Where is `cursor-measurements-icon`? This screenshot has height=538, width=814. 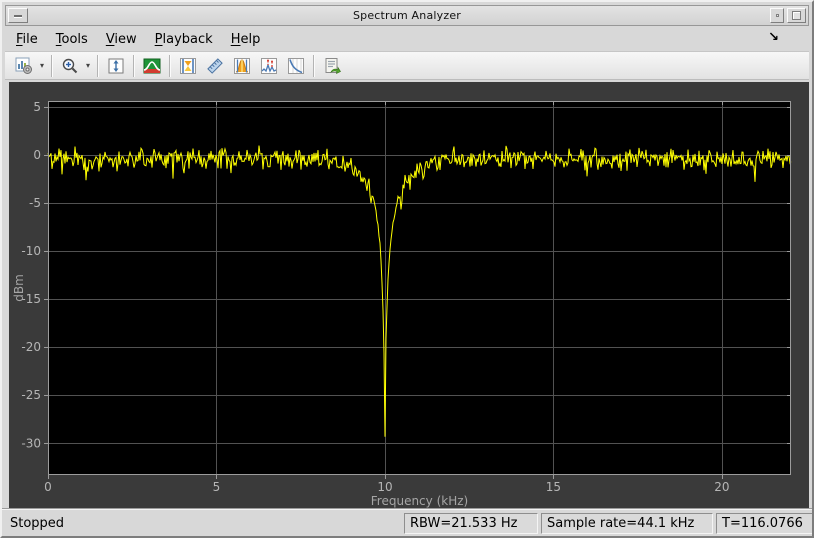
cursor-measurements-icon is located at coordinates (187, 65).